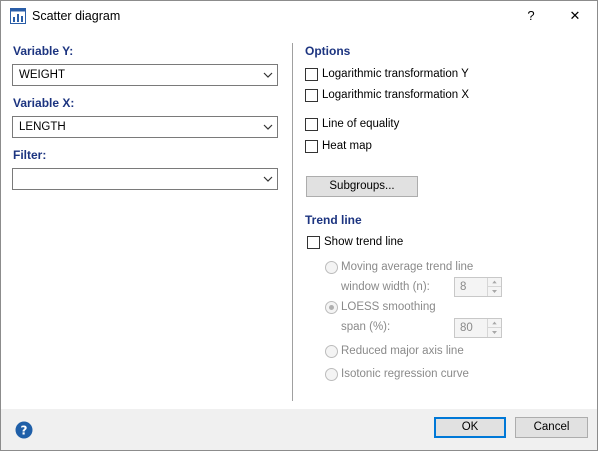 This screenshot has width=598, height=451. What do you see at coordinates (364, 242) in the screenshot?
I see `show-trend-line-label: Show trend line` at bounding box center [364, 242].